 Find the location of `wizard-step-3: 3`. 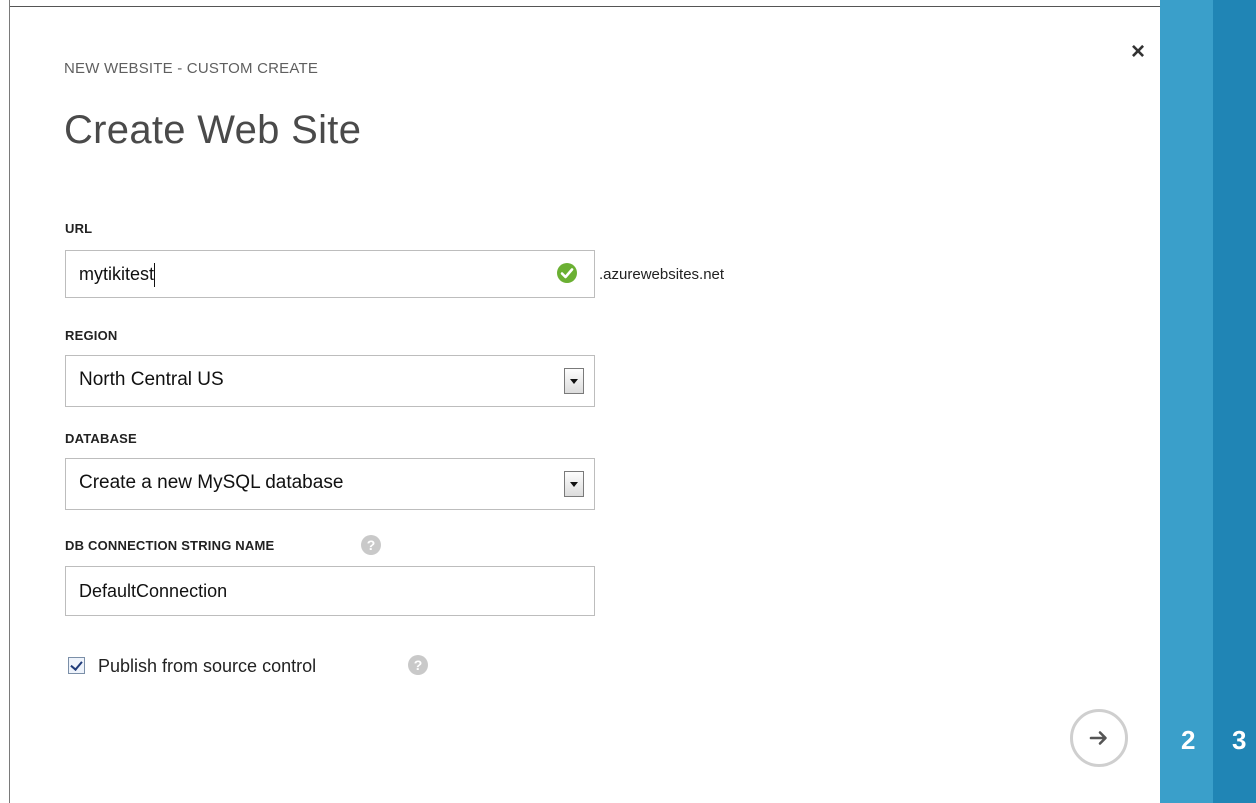

wizard-step-3: 3 is located at coordinates (1234, 401).